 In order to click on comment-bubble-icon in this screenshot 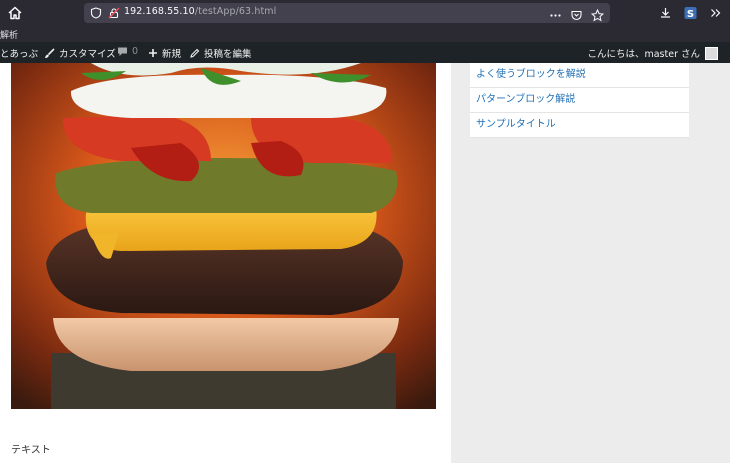, I will do `click(122, 51)`.